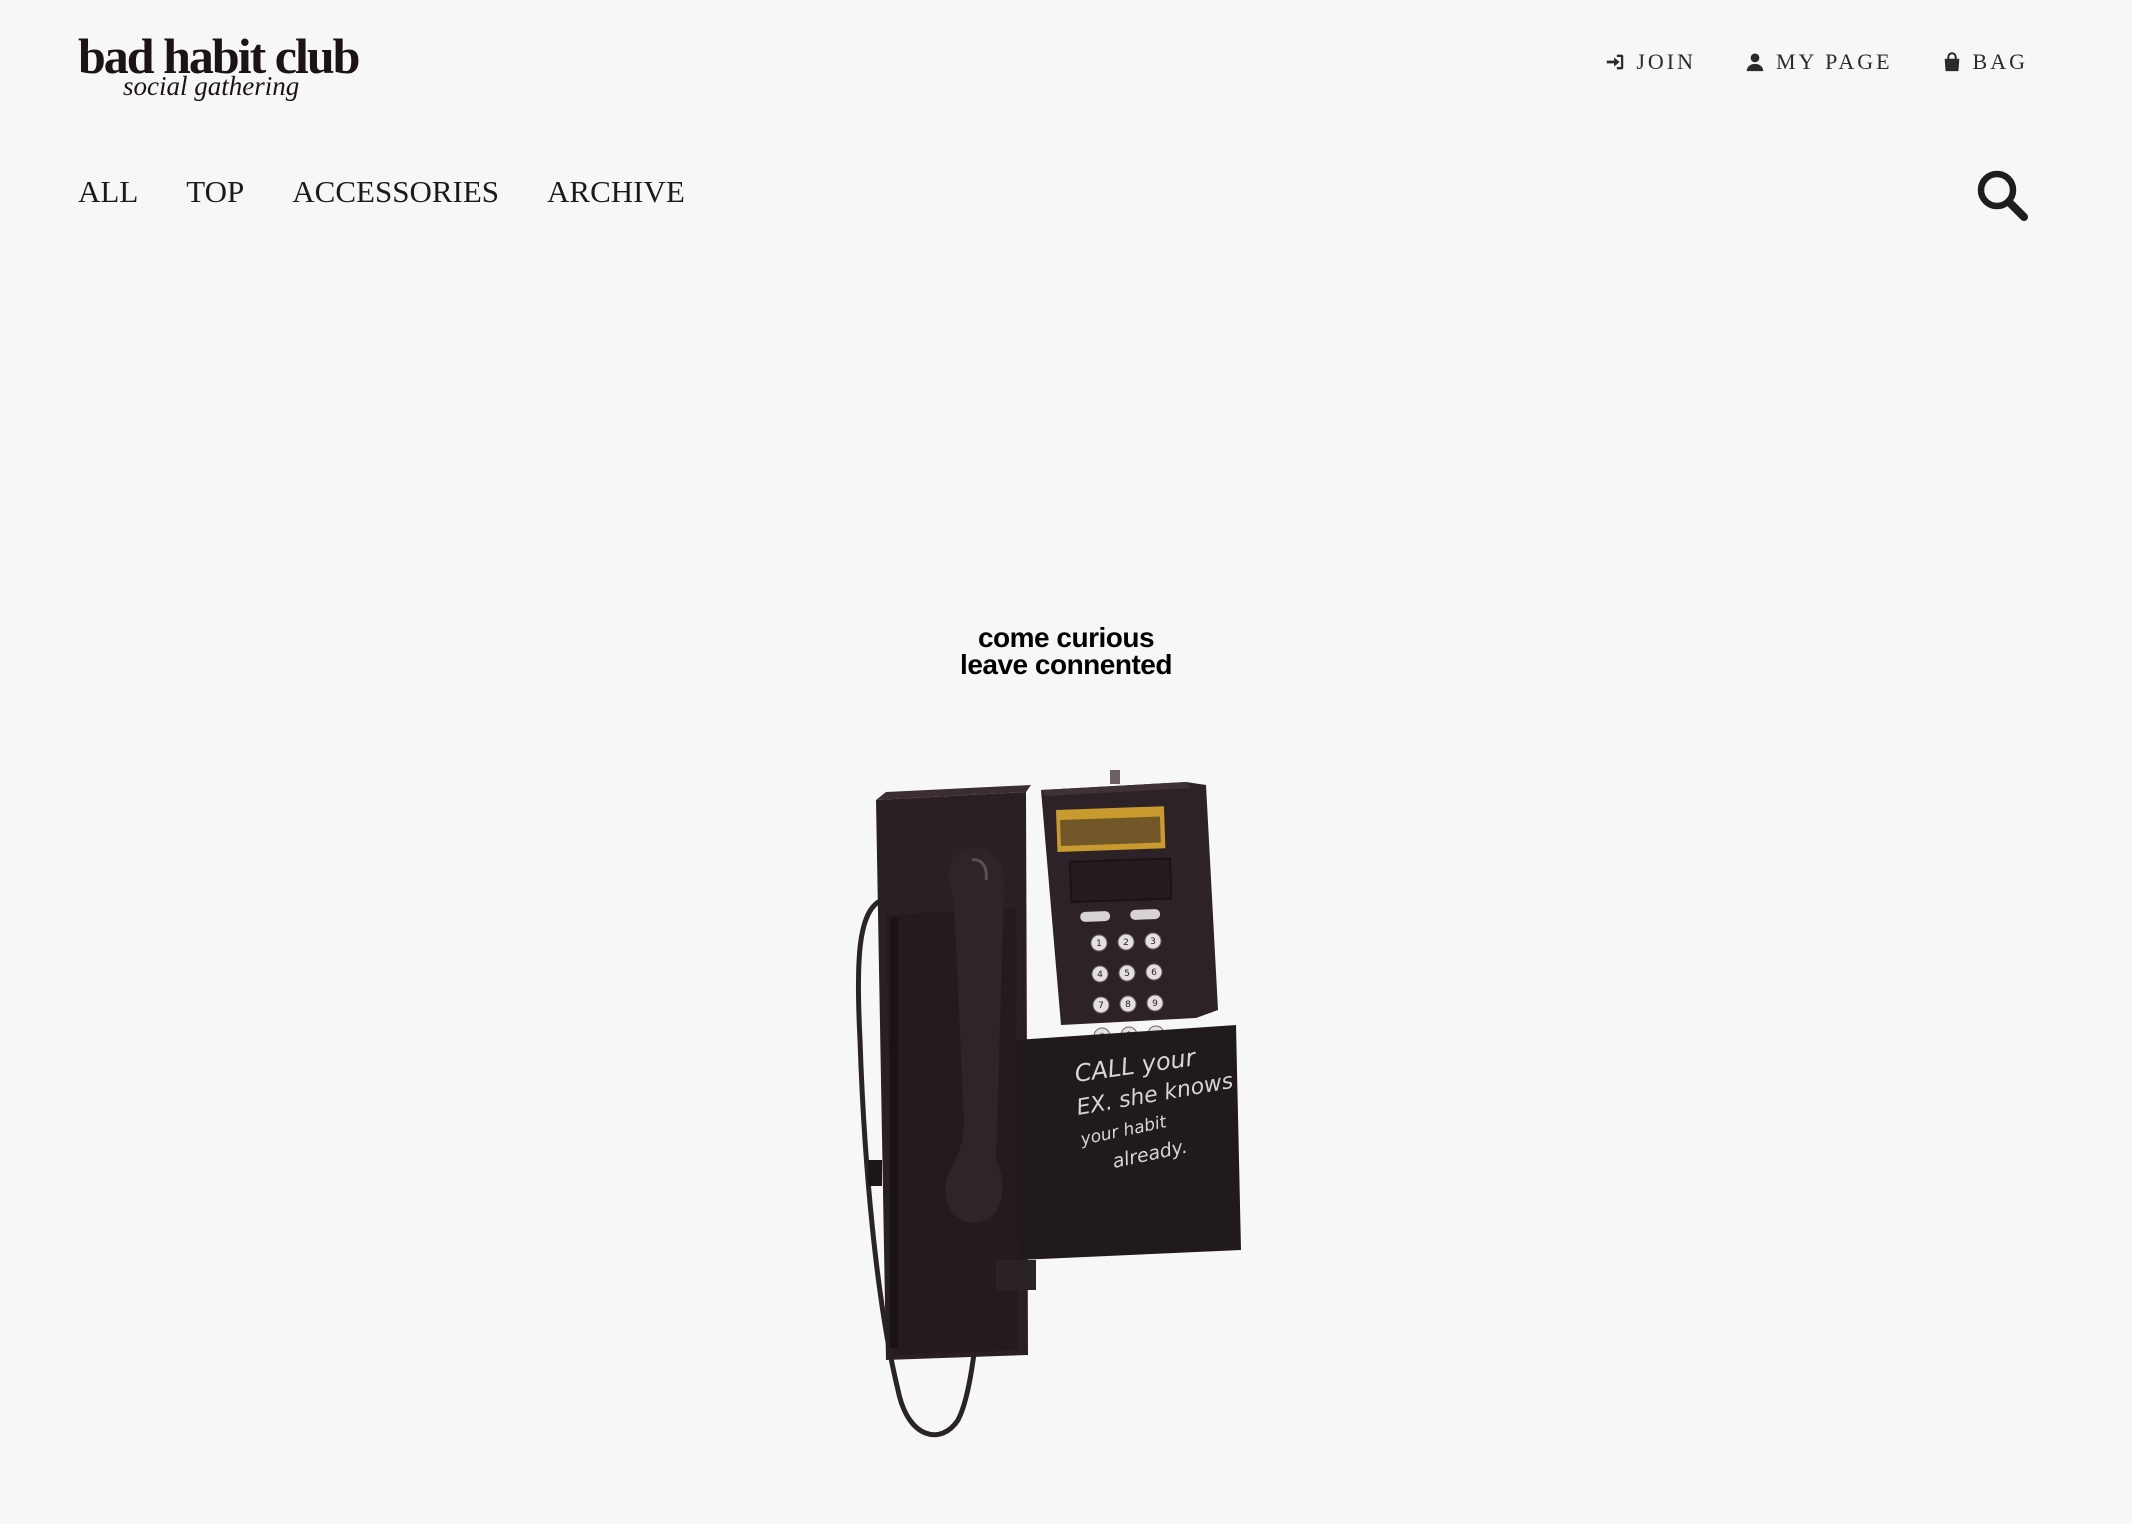 The image size is (2132, 1524). Describe the element at coordinates (211, 86) in the screenshot. I see `brand-tagline: social gathering` at that location.